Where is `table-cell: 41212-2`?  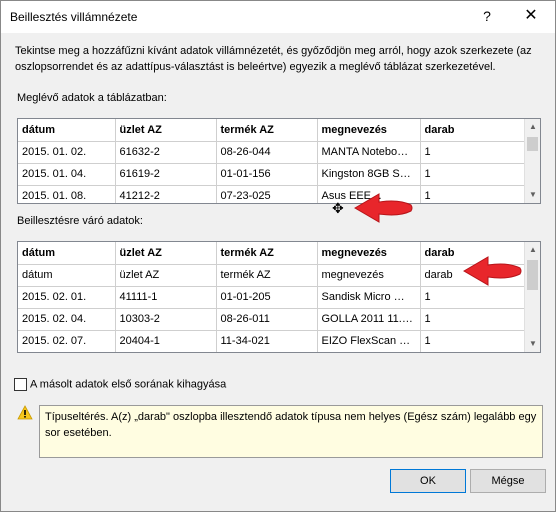 table-cell: 41212-2 is located at coordinates (166, 194).